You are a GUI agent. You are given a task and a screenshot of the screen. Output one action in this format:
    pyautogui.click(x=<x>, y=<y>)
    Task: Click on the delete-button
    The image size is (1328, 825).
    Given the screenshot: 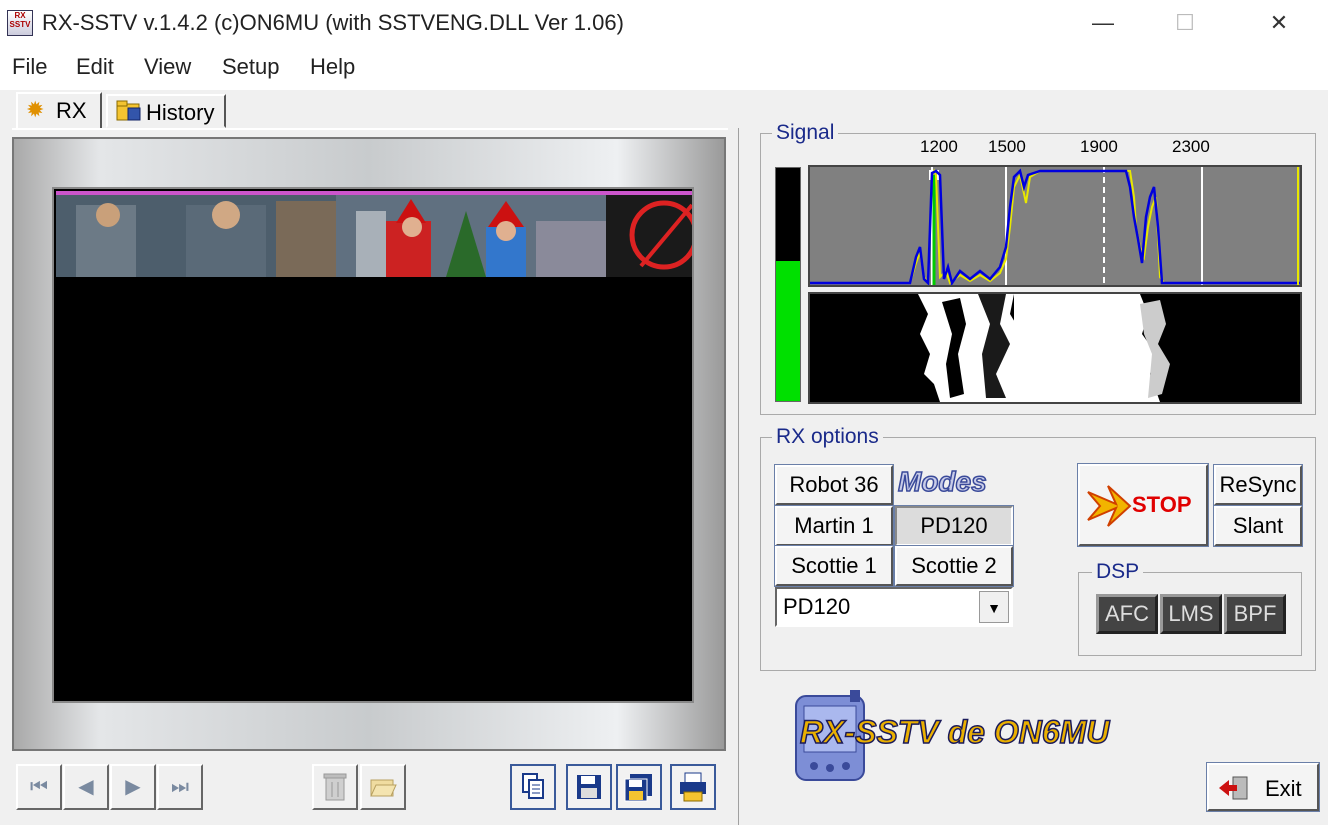 What is the action you would take?
    pyautogui.click(x=335, y=787)
    